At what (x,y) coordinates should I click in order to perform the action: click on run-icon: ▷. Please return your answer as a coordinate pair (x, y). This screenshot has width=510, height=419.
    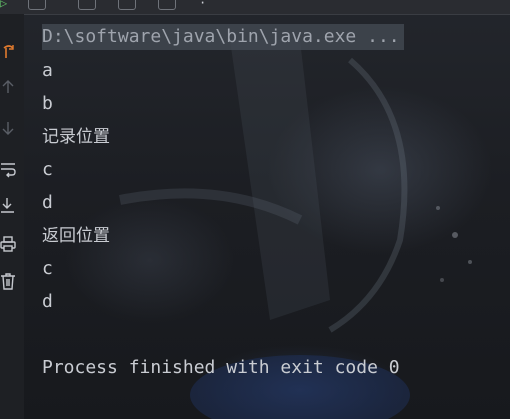
    Looking at the image, I should click on (3, 5).